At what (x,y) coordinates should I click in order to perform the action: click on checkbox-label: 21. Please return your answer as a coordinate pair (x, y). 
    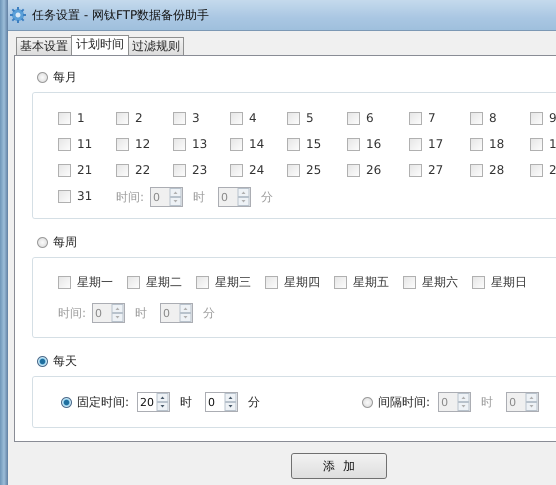
    Looking at the image, I should click on (84, 170).